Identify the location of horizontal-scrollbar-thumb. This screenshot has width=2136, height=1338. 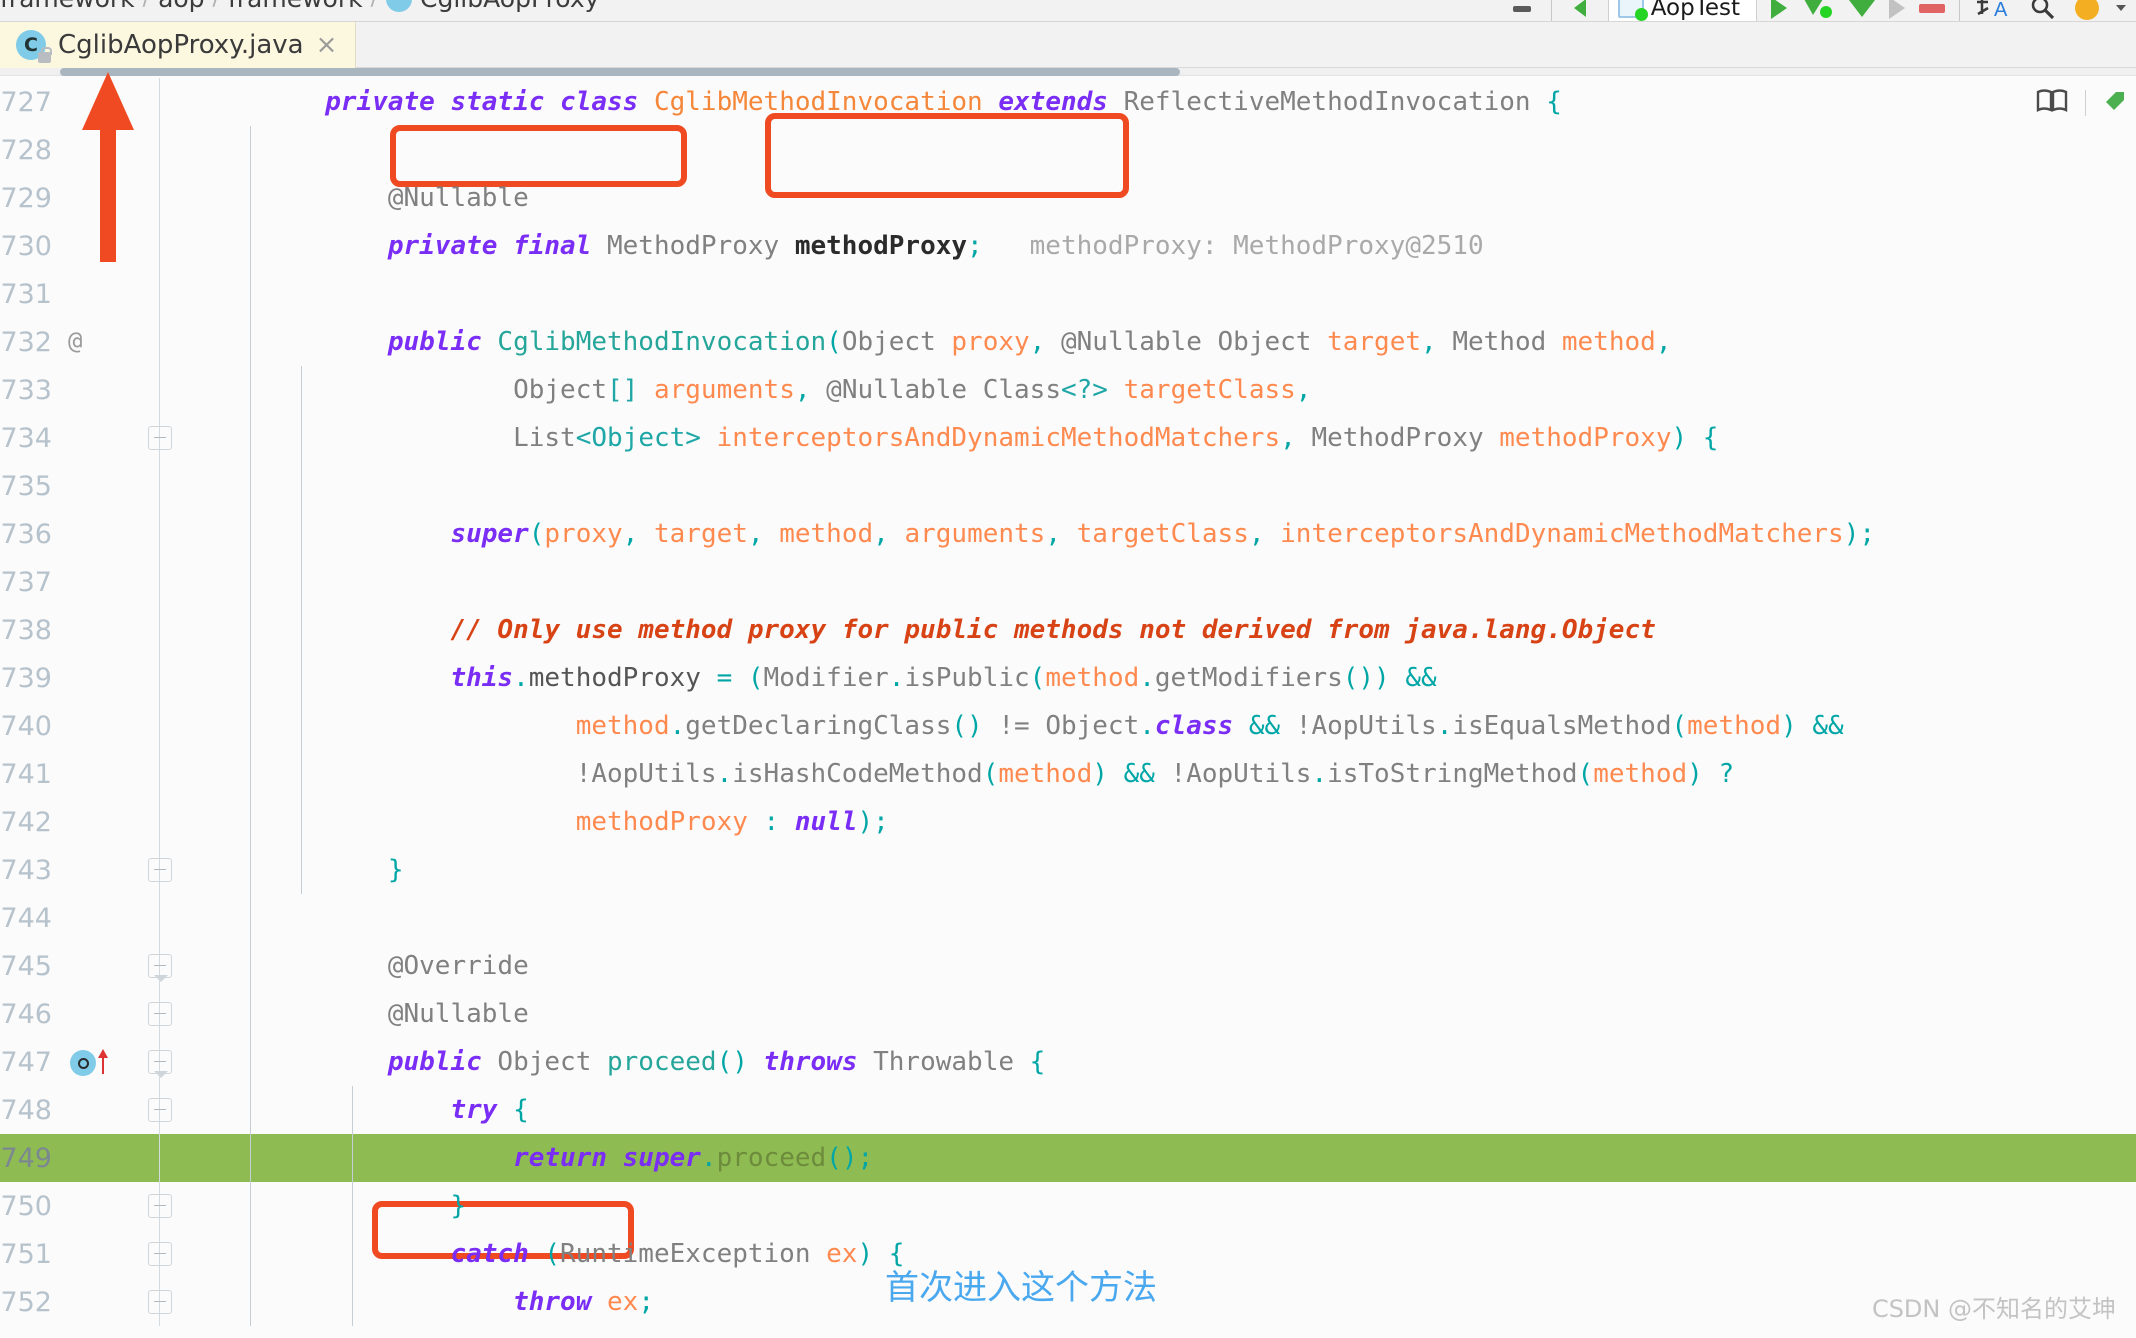
(620, 72).